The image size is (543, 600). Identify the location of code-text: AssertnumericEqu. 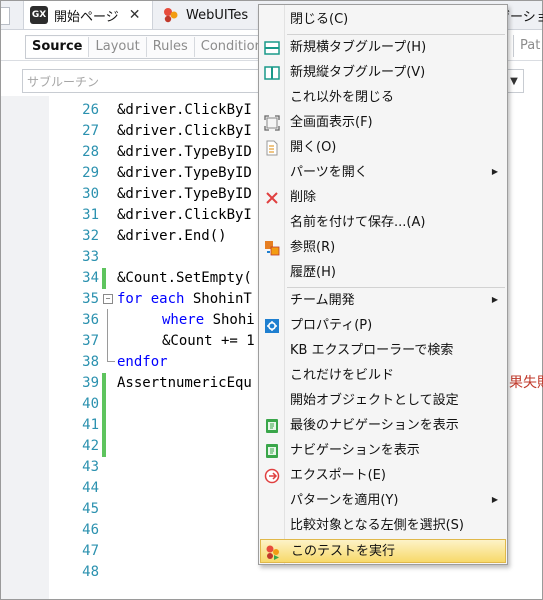
(184, 383).